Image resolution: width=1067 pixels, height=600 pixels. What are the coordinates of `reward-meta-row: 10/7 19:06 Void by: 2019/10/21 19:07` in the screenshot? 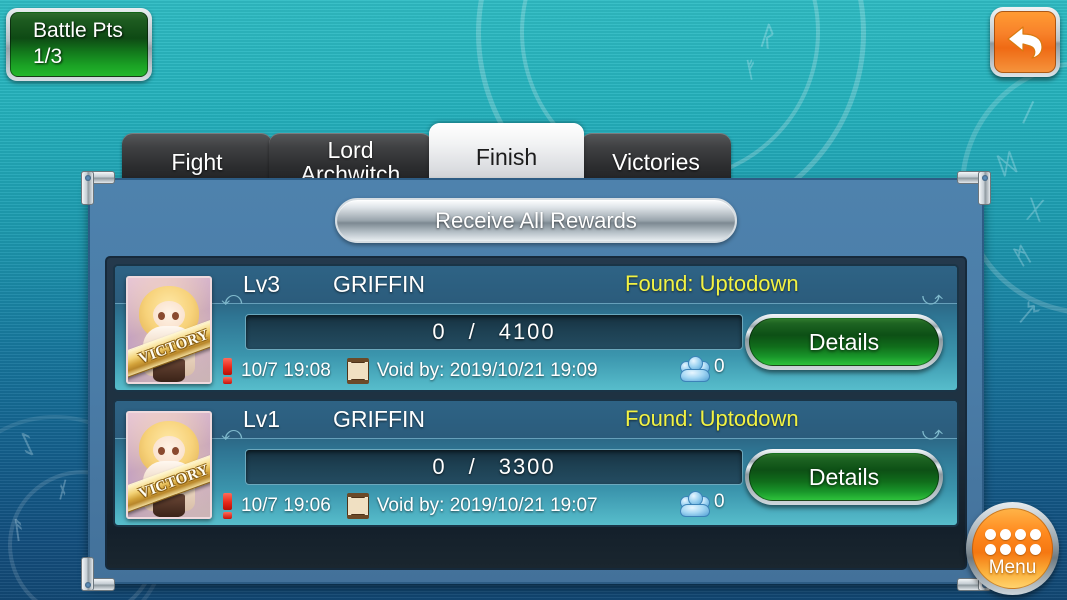 It's located at (410, 506).